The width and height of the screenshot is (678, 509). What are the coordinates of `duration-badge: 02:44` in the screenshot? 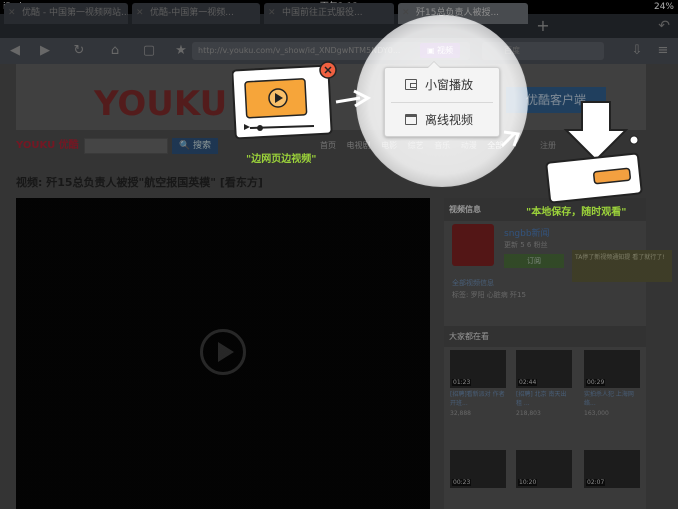 It's located at (528, 382).